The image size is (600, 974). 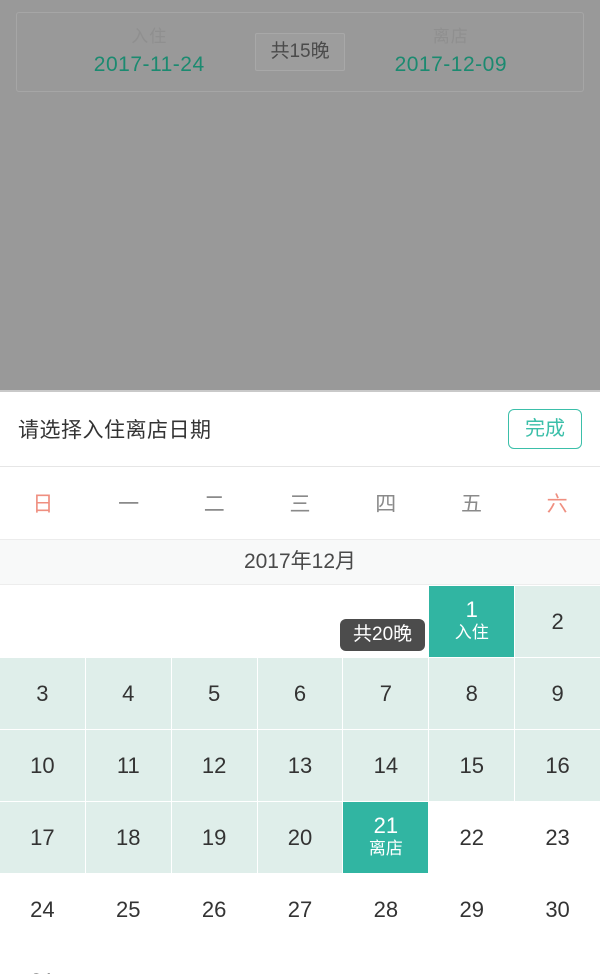 I want to click on day-number: 15, so click(x=471, y=765).